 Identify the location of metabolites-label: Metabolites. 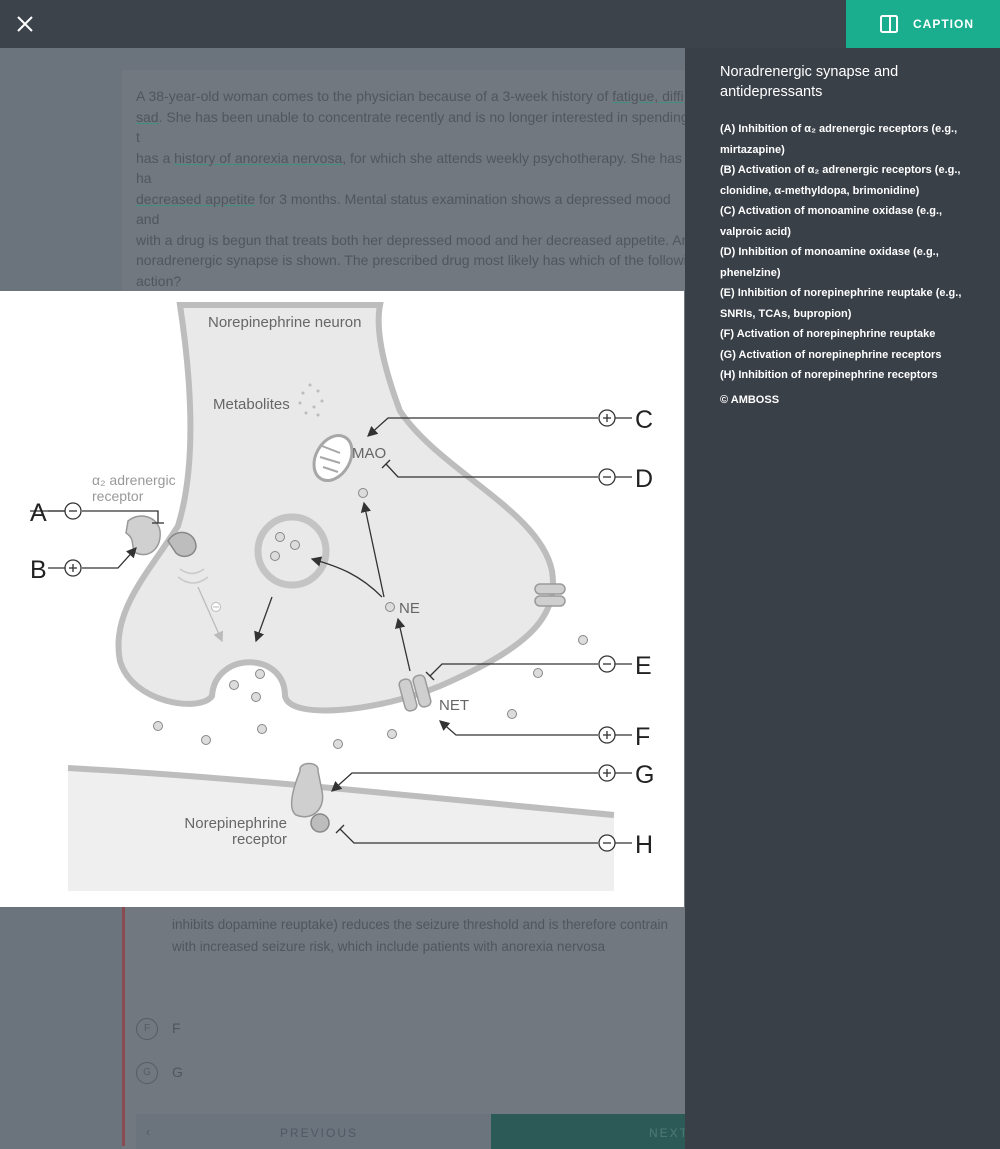
(251, 404).